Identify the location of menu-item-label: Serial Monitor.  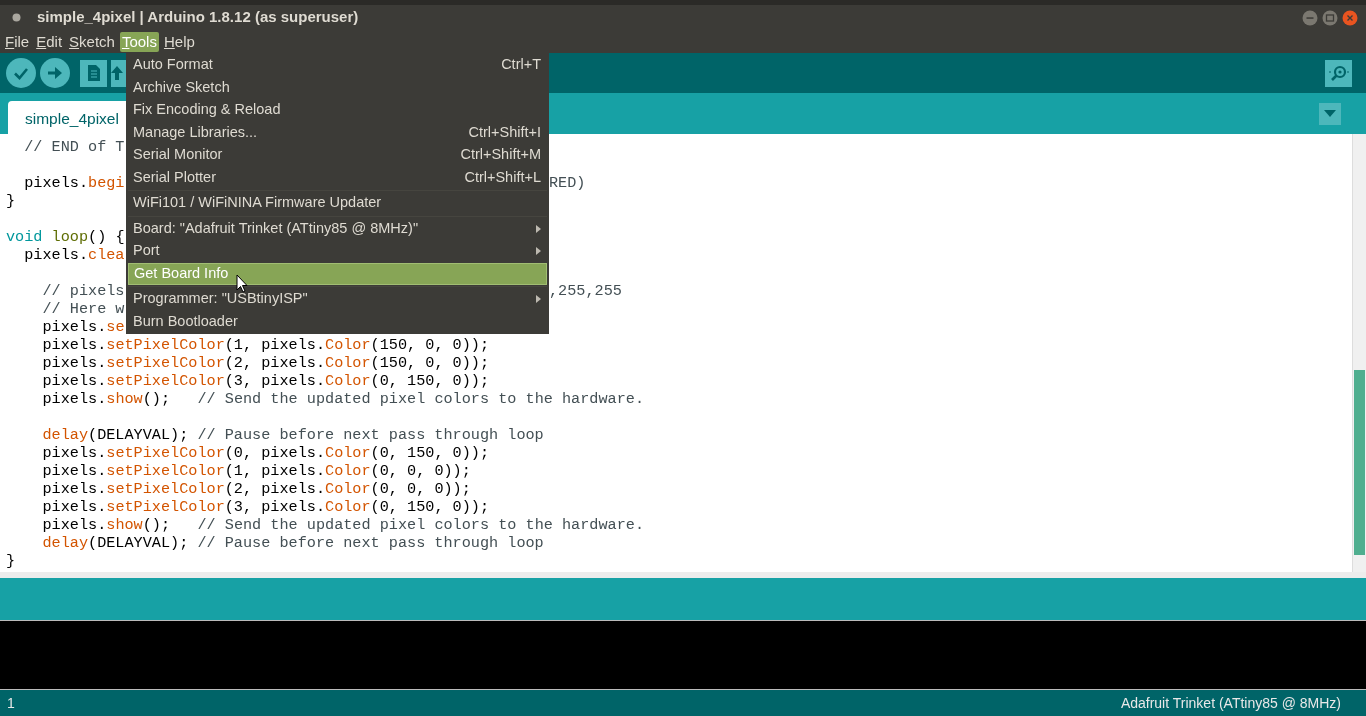
(178, 155).